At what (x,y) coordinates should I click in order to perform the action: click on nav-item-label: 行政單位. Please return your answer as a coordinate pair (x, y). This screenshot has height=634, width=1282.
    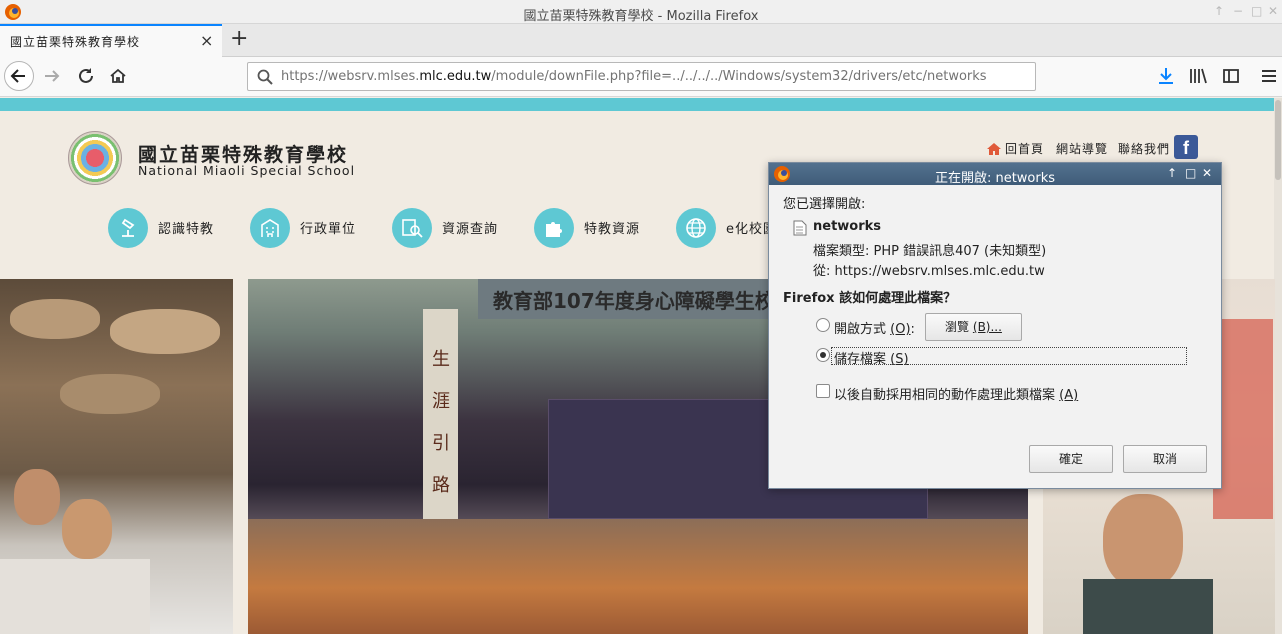
    Looking at the image, I should click on (328, 229).